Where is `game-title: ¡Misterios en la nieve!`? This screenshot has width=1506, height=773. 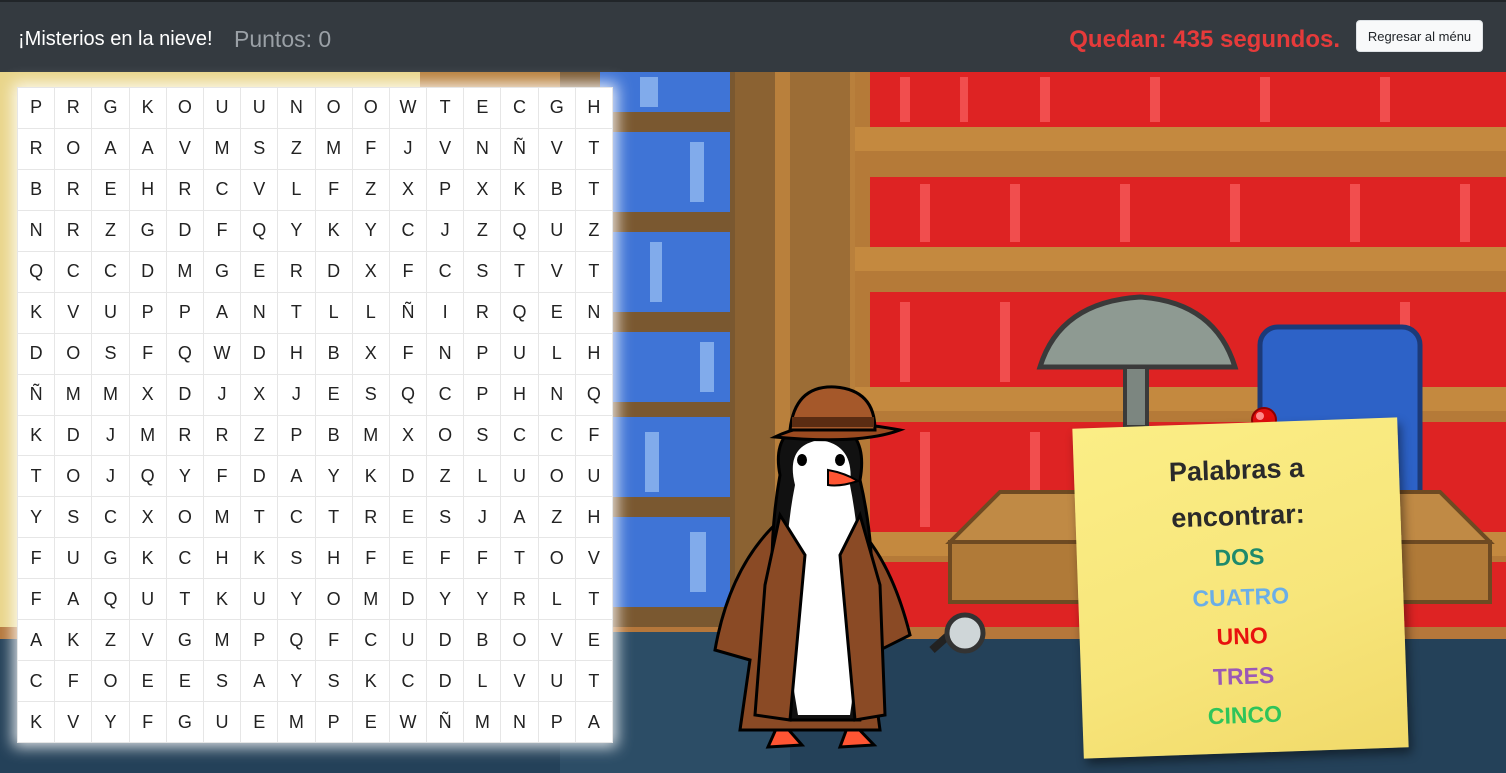 game-title: ¡Misterios en la nieve! is located at coordinates (115, 39).